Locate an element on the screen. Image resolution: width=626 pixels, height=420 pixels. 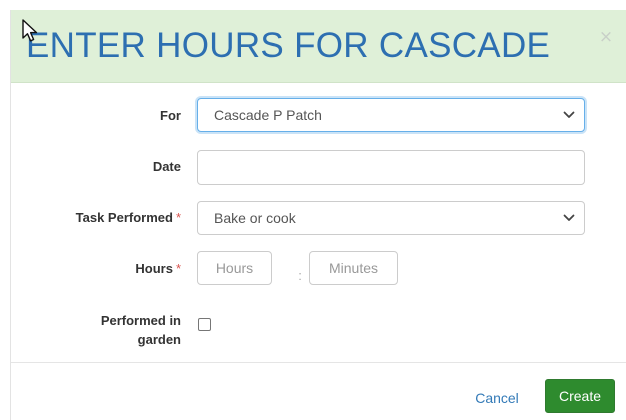
close-button: × is located at coordinates (606, 37).